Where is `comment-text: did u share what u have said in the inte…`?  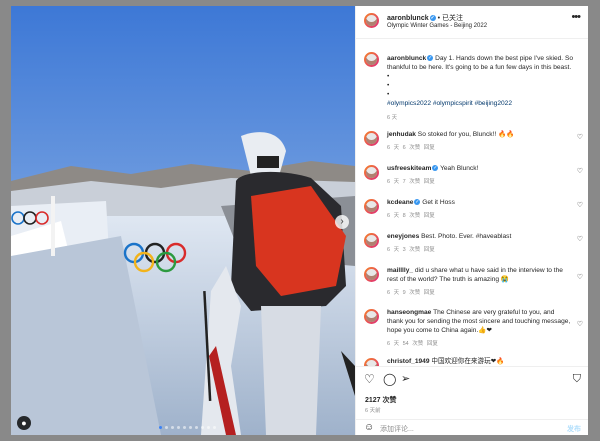
comment-text: did u share what u have said in the inte… is located at coordinates (475, 275).